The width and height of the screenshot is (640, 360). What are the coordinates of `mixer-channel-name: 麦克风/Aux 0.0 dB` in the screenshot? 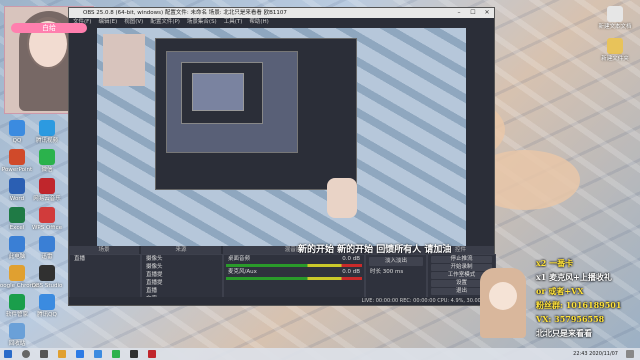 It's located at (294, 272).